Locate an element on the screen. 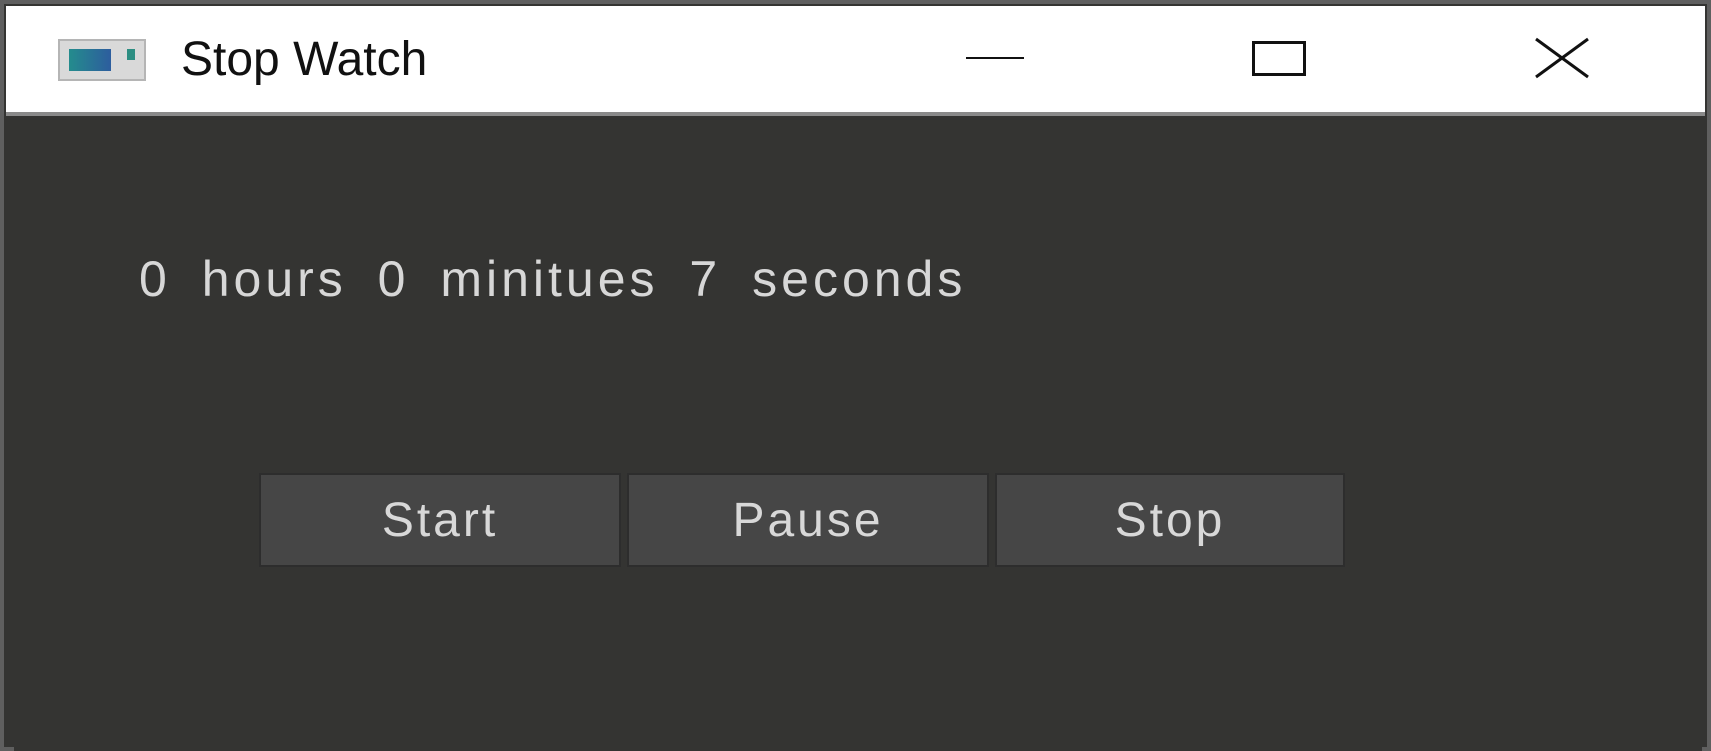 The width and height of the screenshot is (1711, 751). app-icon-indicator is located at coordinates (131, 54).